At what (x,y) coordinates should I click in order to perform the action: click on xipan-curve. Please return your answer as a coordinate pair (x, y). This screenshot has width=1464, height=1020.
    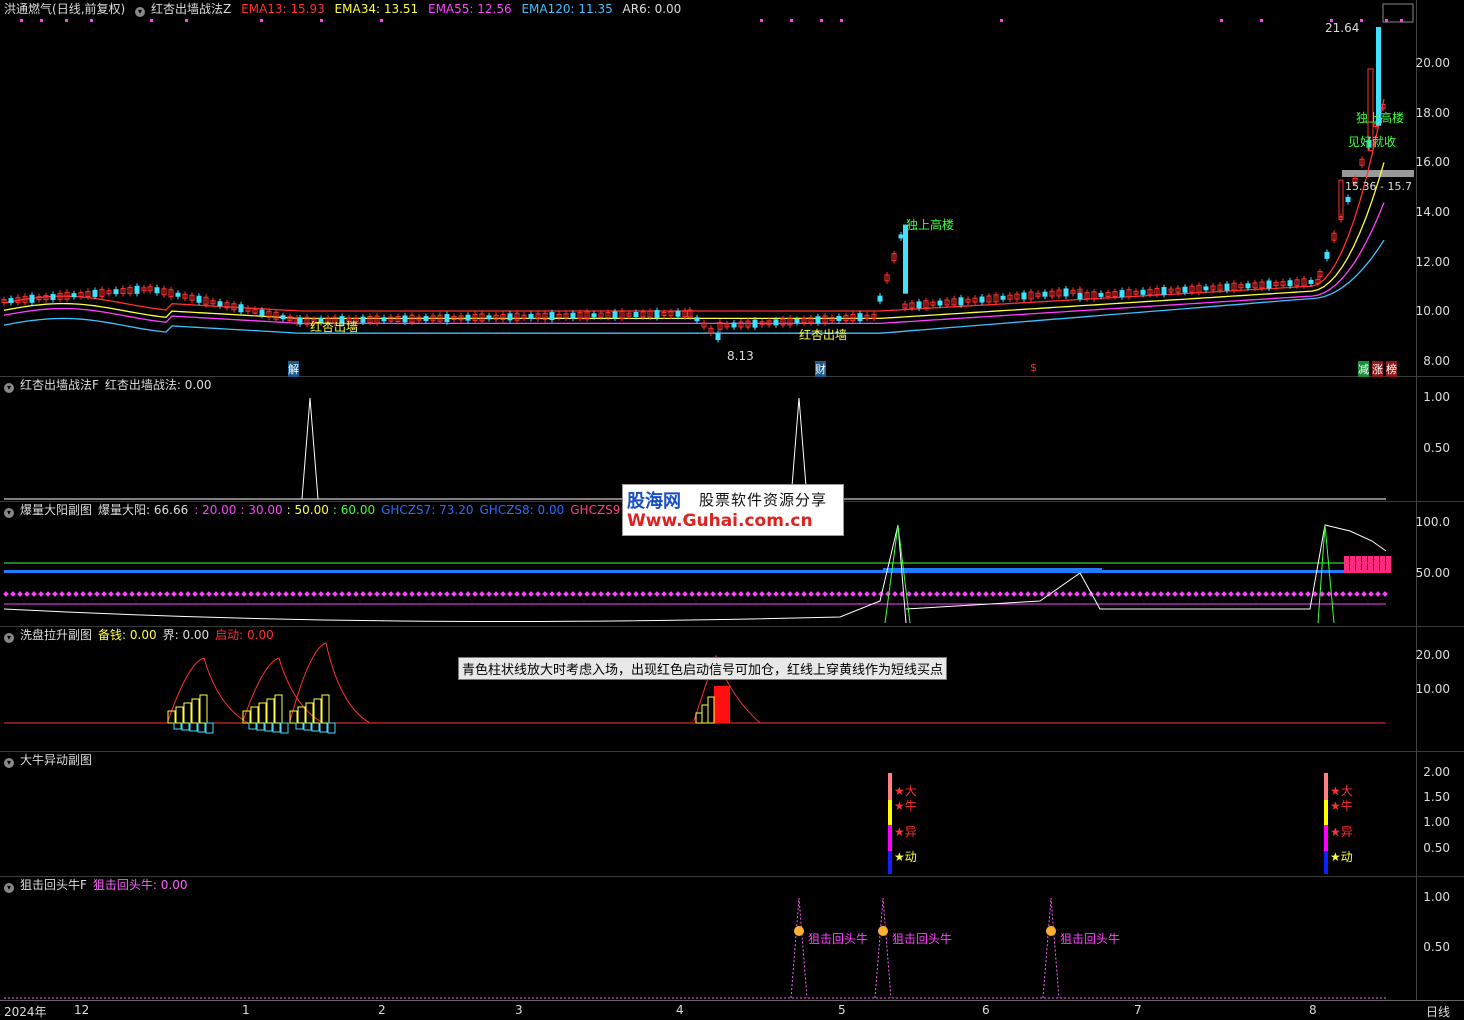
    Looking at the image, I should click on (330, 683).